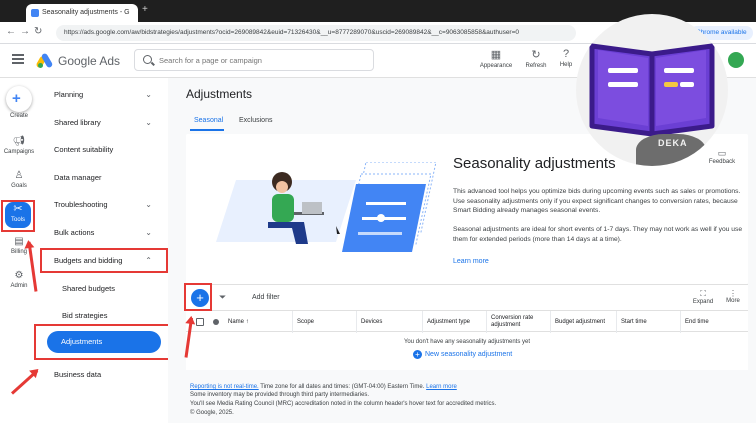  What do you see at coordinates (89, 61) in the screenshot?
I see `brand-name: Google Ads` at bounding box center [89, 61].